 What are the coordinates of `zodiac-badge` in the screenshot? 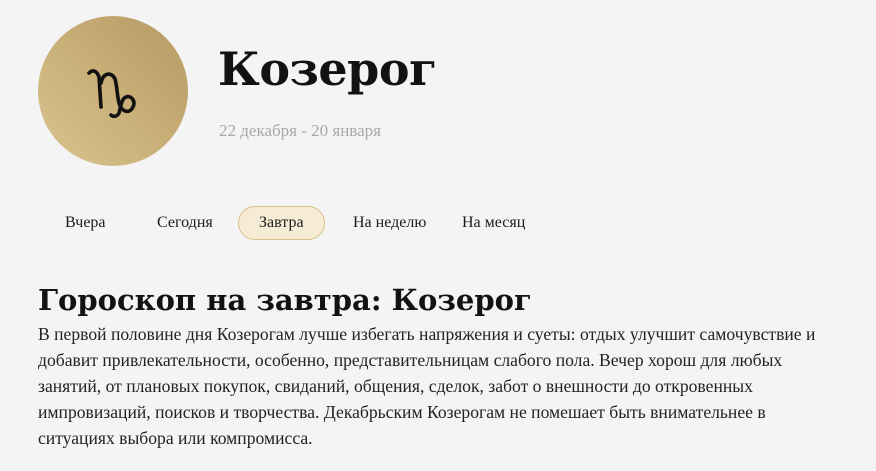 It's located at (113, 91).